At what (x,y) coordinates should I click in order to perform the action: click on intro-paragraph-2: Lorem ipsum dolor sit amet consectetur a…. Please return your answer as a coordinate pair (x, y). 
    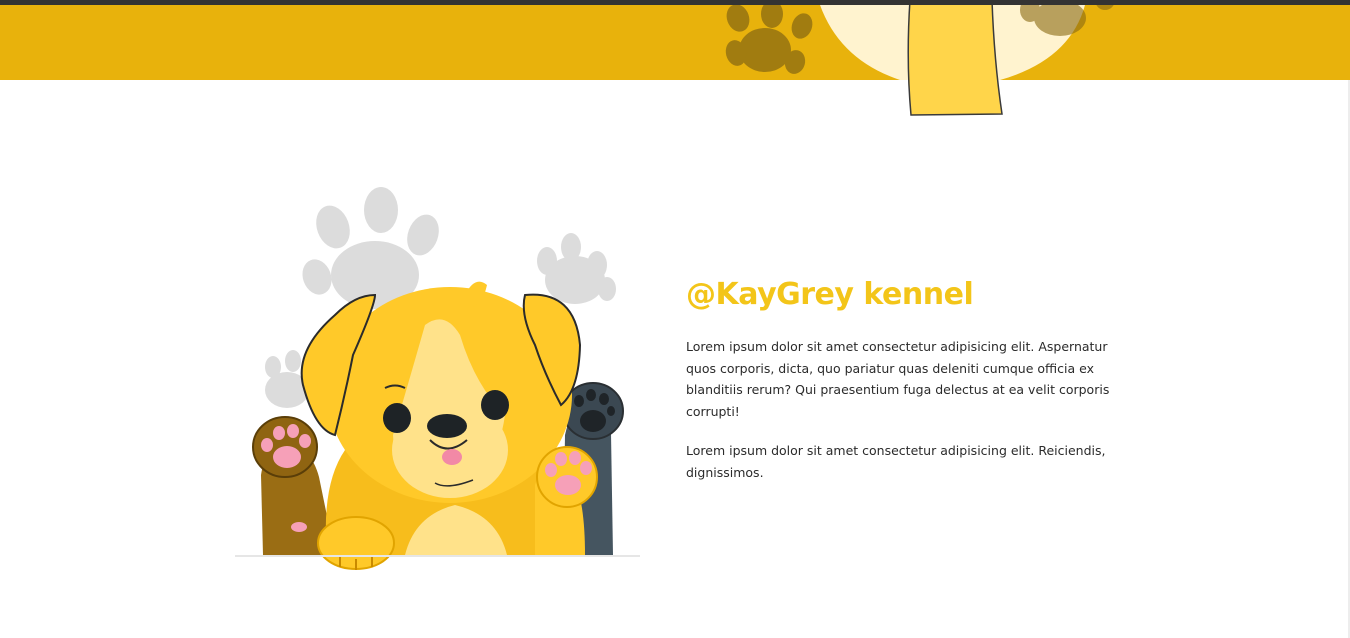
    Looking at the image, I should click on (896, 461).